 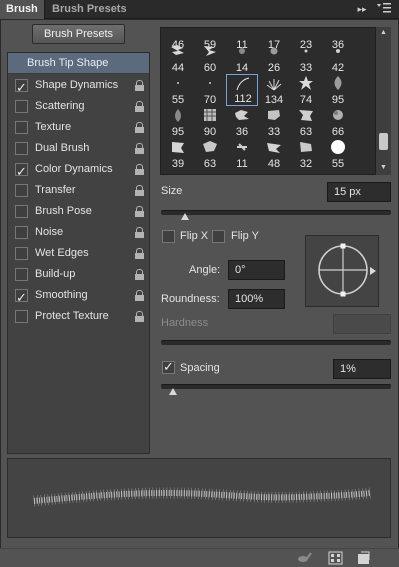 I want to click on brush-size-label: 95, so click(x=338, y=100).